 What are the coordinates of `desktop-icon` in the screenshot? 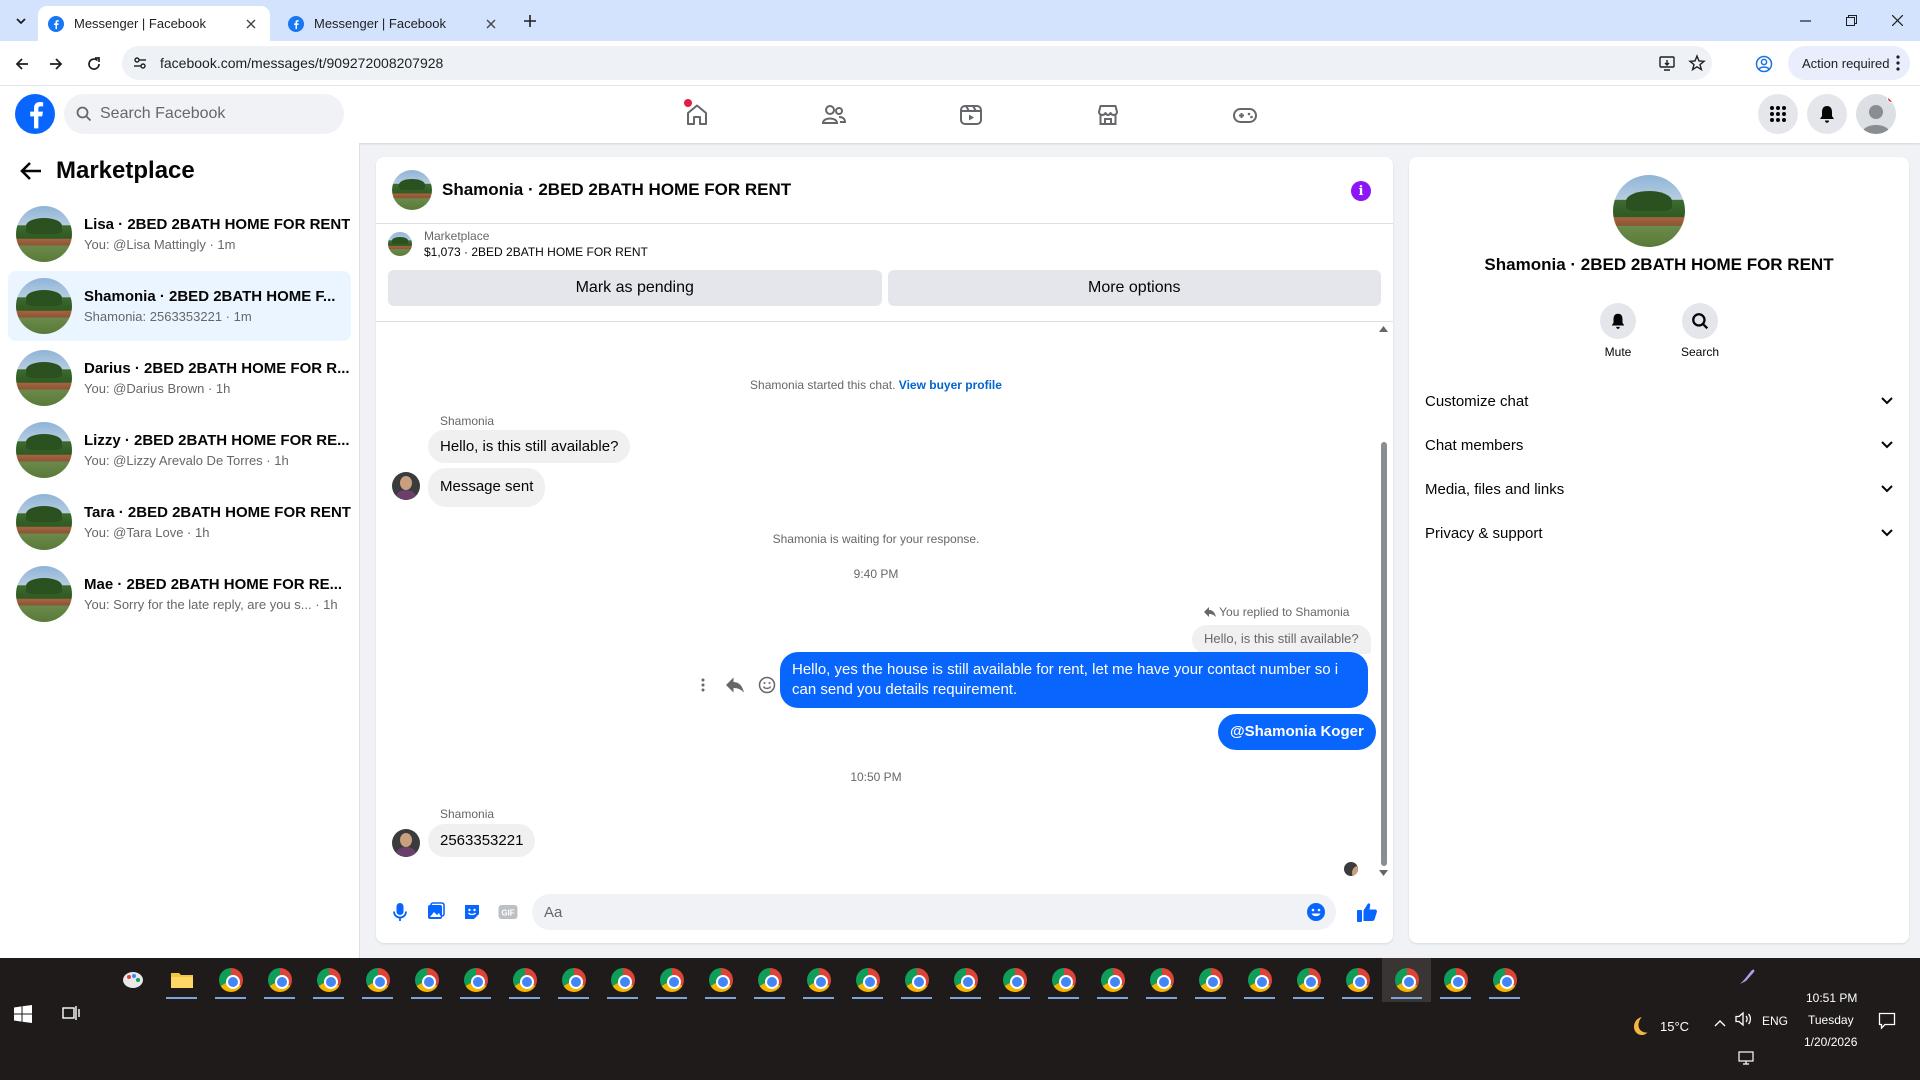 It's located at (1746, 1060).